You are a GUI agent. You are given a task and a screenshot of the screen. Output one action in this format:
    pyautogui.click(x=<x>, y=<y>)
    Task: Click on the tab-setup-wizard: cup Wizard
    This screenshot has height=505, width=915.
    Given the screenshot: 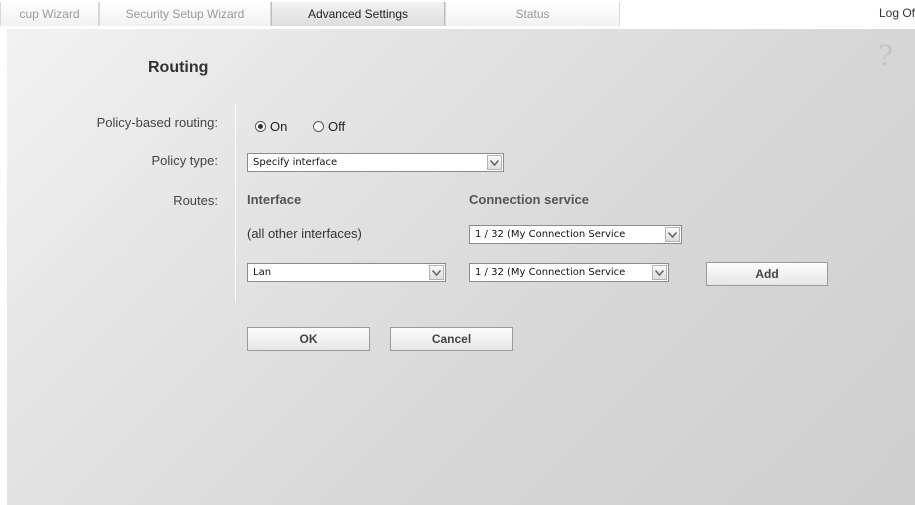 What is the action you would take?
    pyautogui.click(x=49, y=14)
    